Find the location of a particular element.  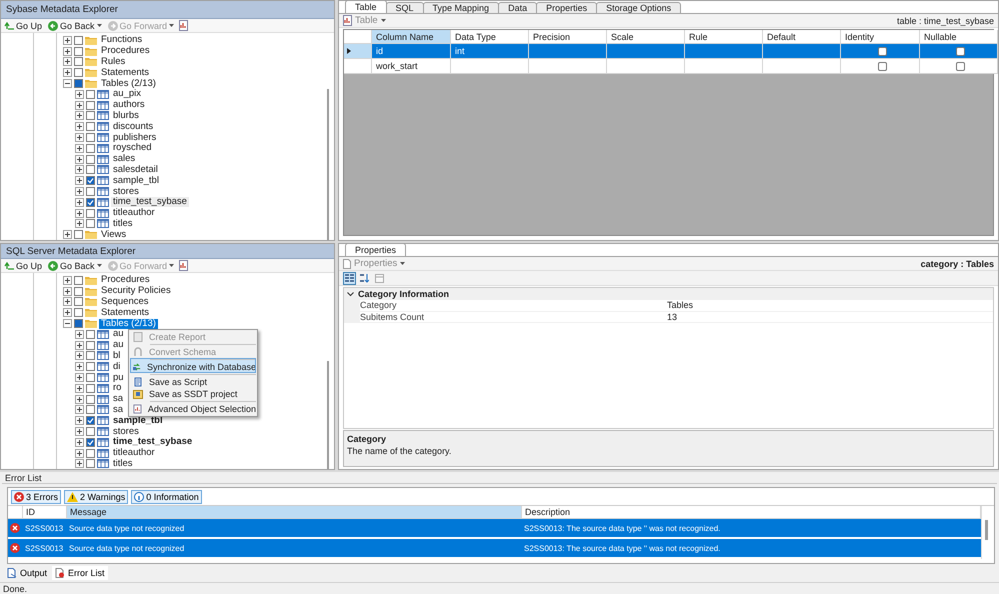

filter-button: 2 Warnings is located at coordinates (96, 497).